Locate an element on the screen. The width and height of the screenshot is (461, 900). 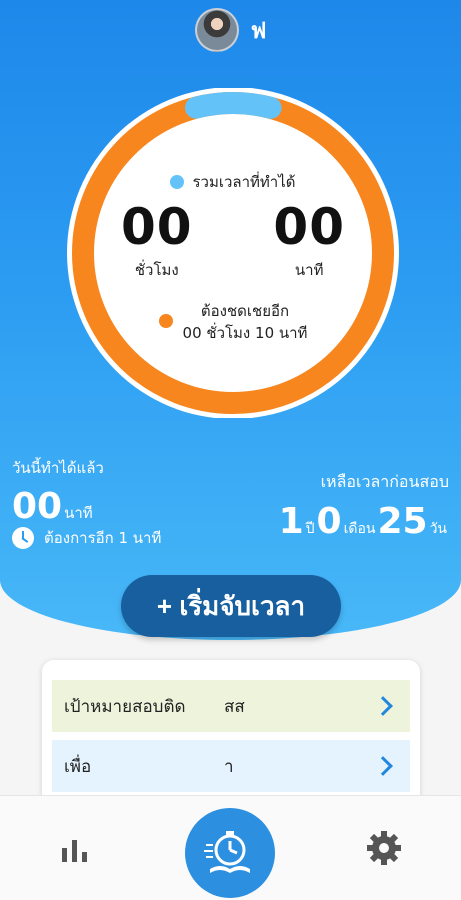
today-progress: วันนี้ทำได้แล้ว 00 นาที is located at coordinates (58, 491).